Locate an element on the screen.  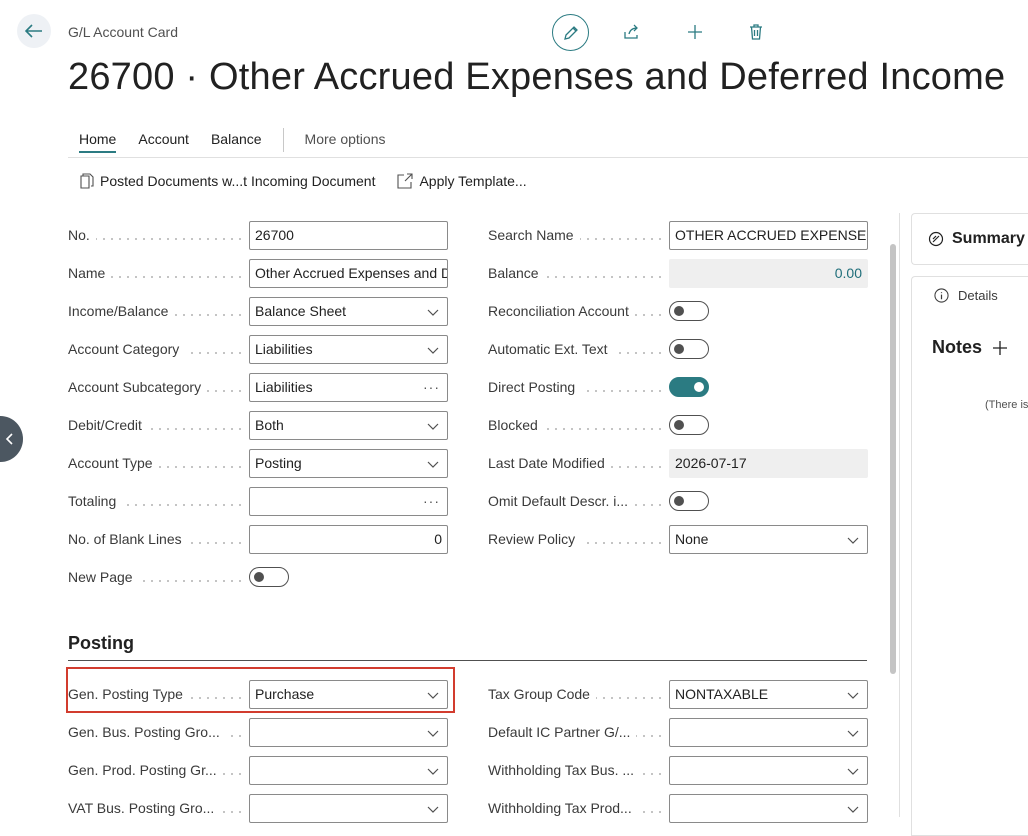
withholding-tax-bus-field is located at coordinates (768, 770).